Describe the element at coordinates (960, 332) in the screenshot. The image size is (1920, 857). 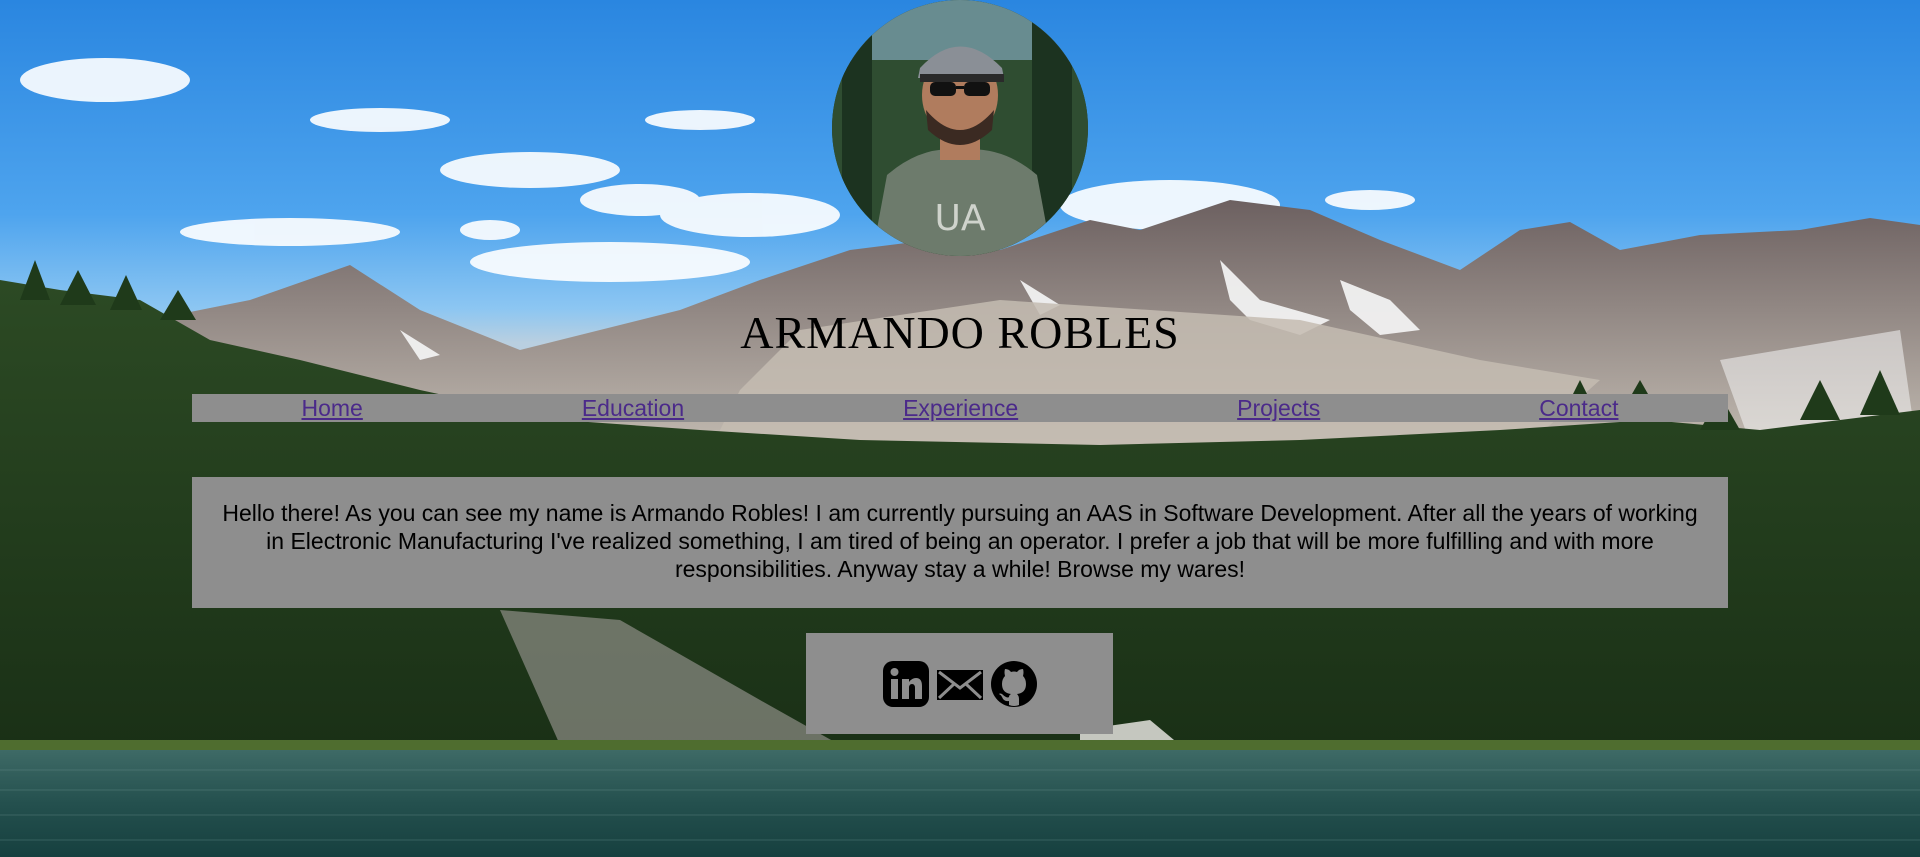
I see `site-title: ARMANDO ROBLES` at that location.